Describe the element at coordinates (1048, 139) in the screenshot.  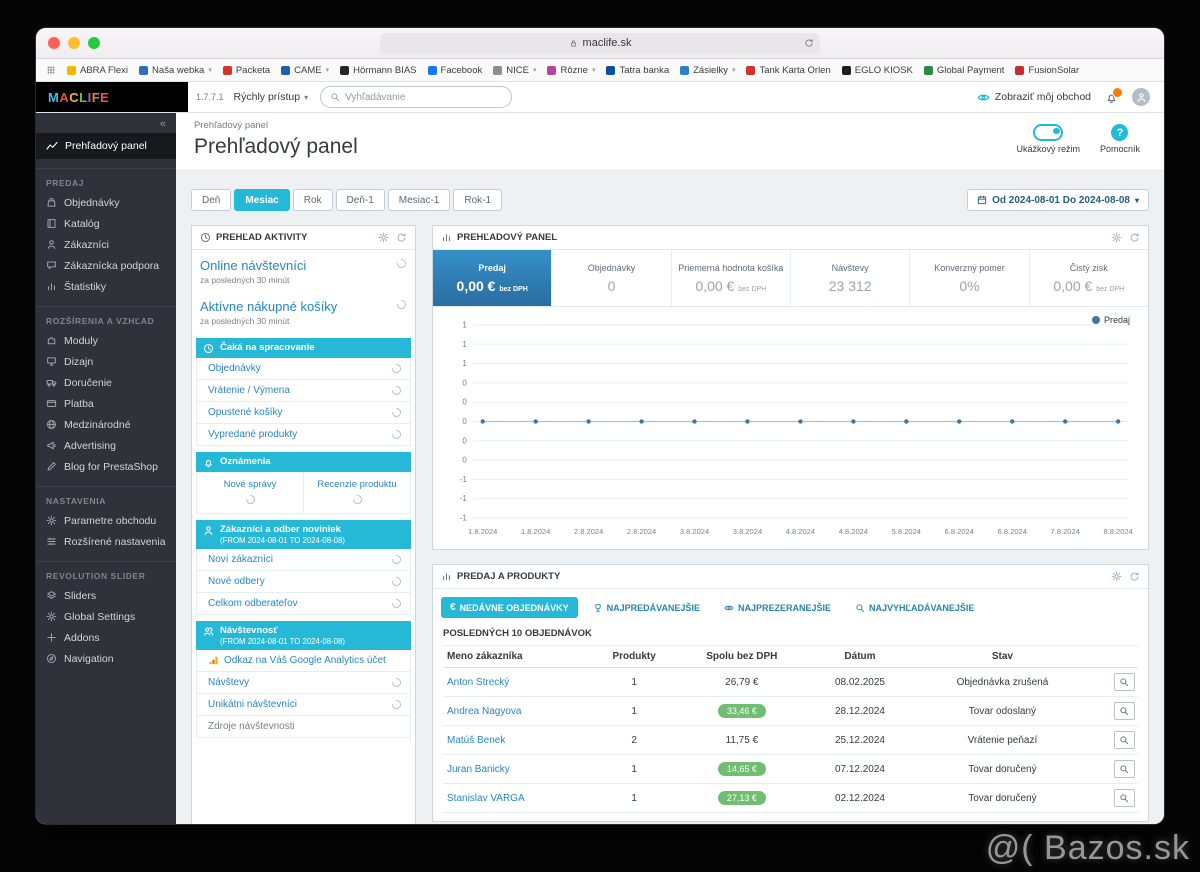
I see `demo-mode-toggle: Ukážkový režim` at that location.